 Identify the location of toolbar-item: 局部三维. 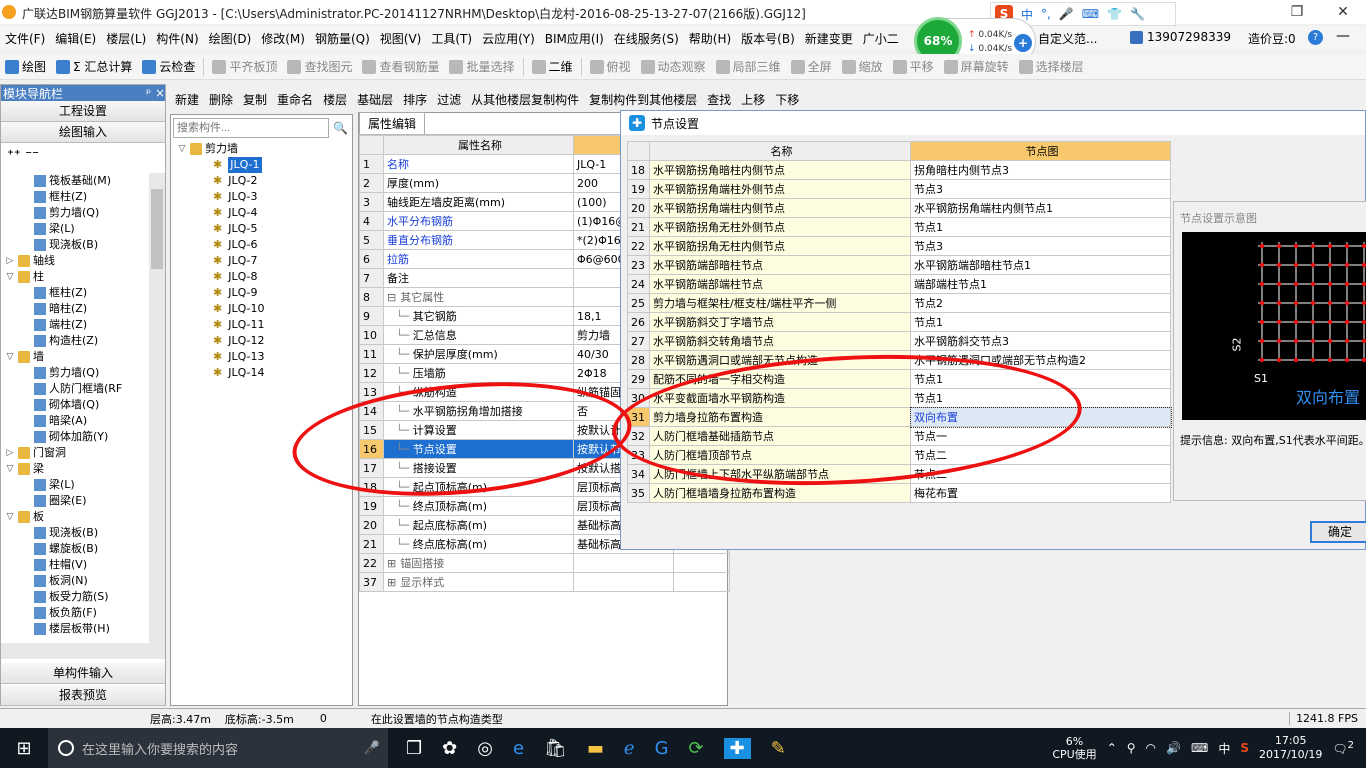
(748, 67).